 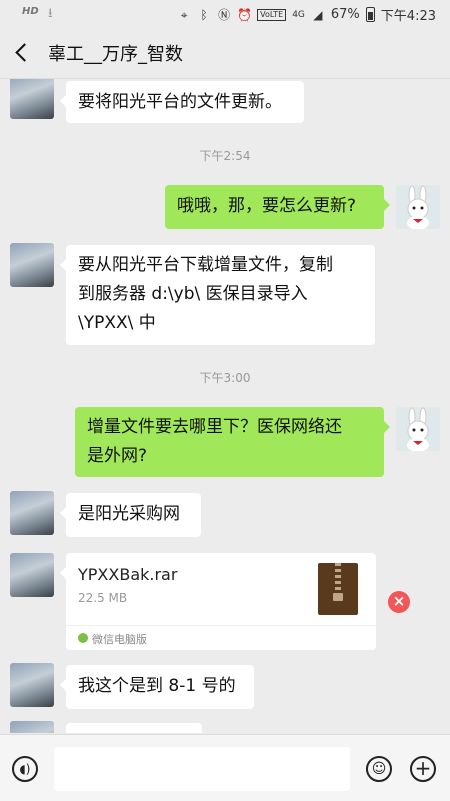 What do you see at coordinates (193, 294) in the screenshot?
I see `message-text-line: 到服务器 d:\yb\ 医保目录导入` at bounding box center [193, 294].